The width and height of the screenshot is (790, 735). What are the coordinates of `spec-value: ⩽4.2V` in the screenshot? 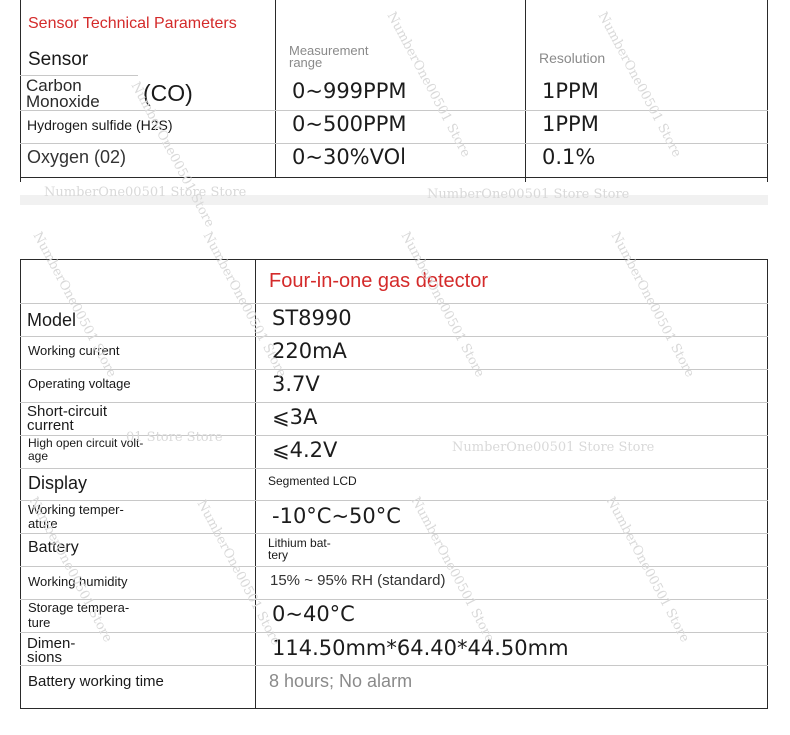 It's located at (305, 450).